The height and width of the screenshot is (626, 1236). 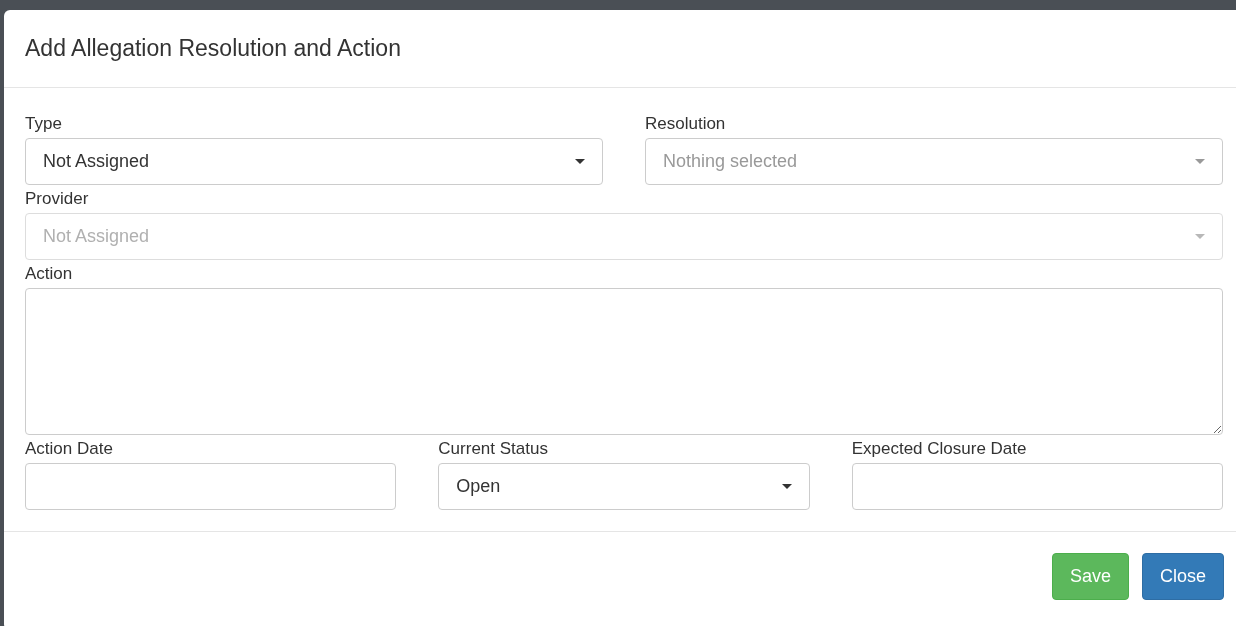 I want to click on field-label: Expected Closure Date, so click(x=939, y=449).